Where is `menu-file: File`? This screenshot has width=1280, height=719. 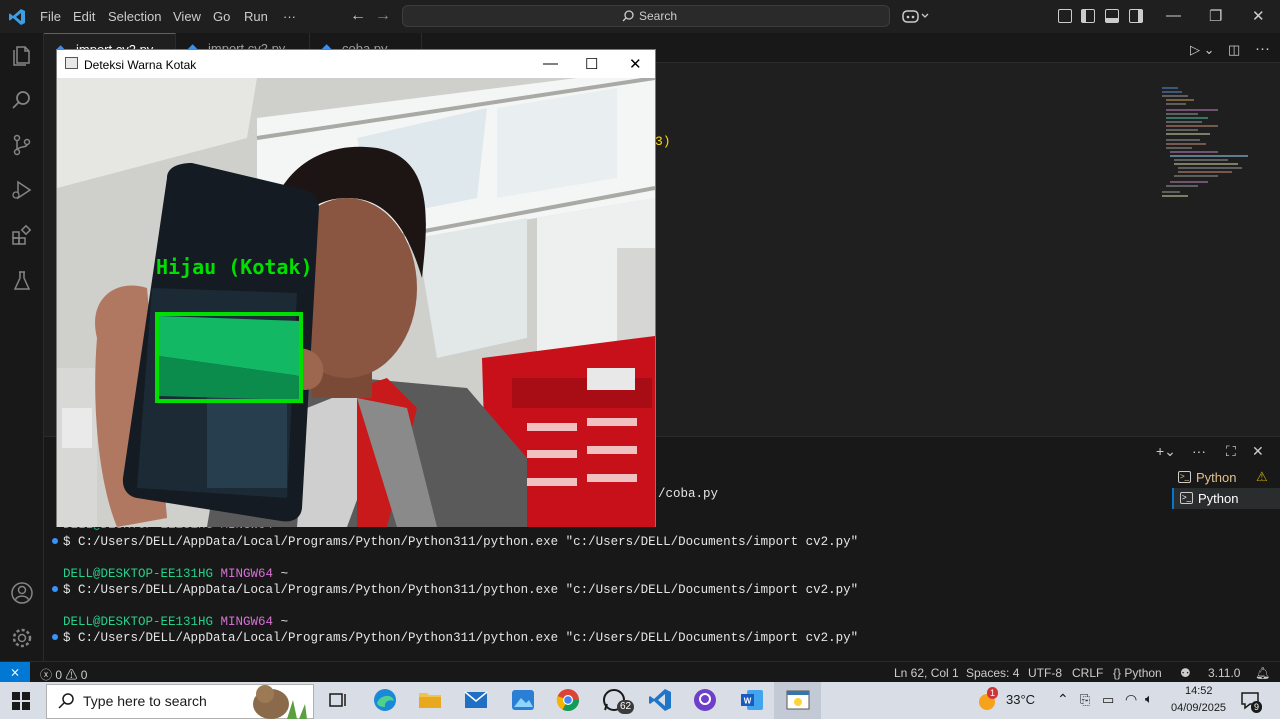 menu-file: File is located at coordinates (50, 16).